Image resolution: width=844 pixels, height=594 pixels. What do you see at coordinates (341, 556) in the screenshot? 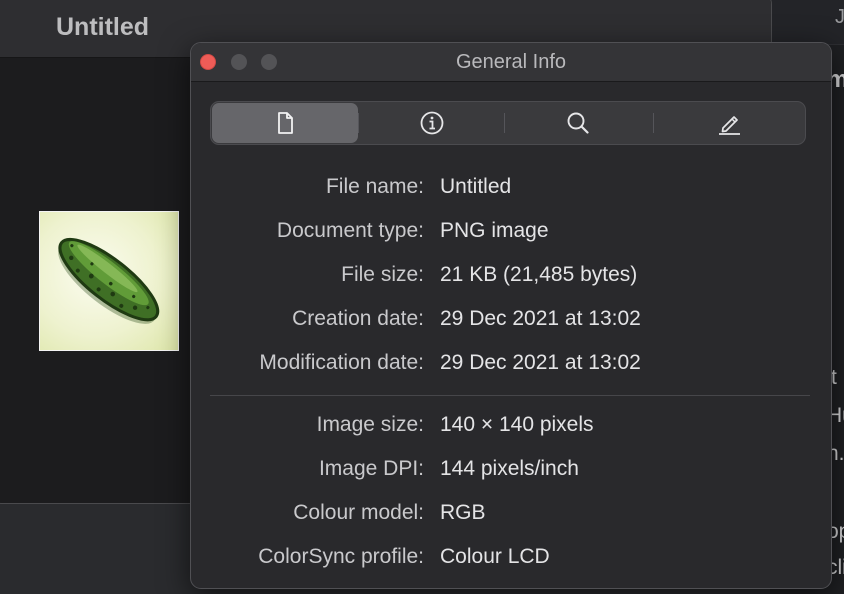
I see `info-label: ColorSync profile:` at bounding box center [341, 556].